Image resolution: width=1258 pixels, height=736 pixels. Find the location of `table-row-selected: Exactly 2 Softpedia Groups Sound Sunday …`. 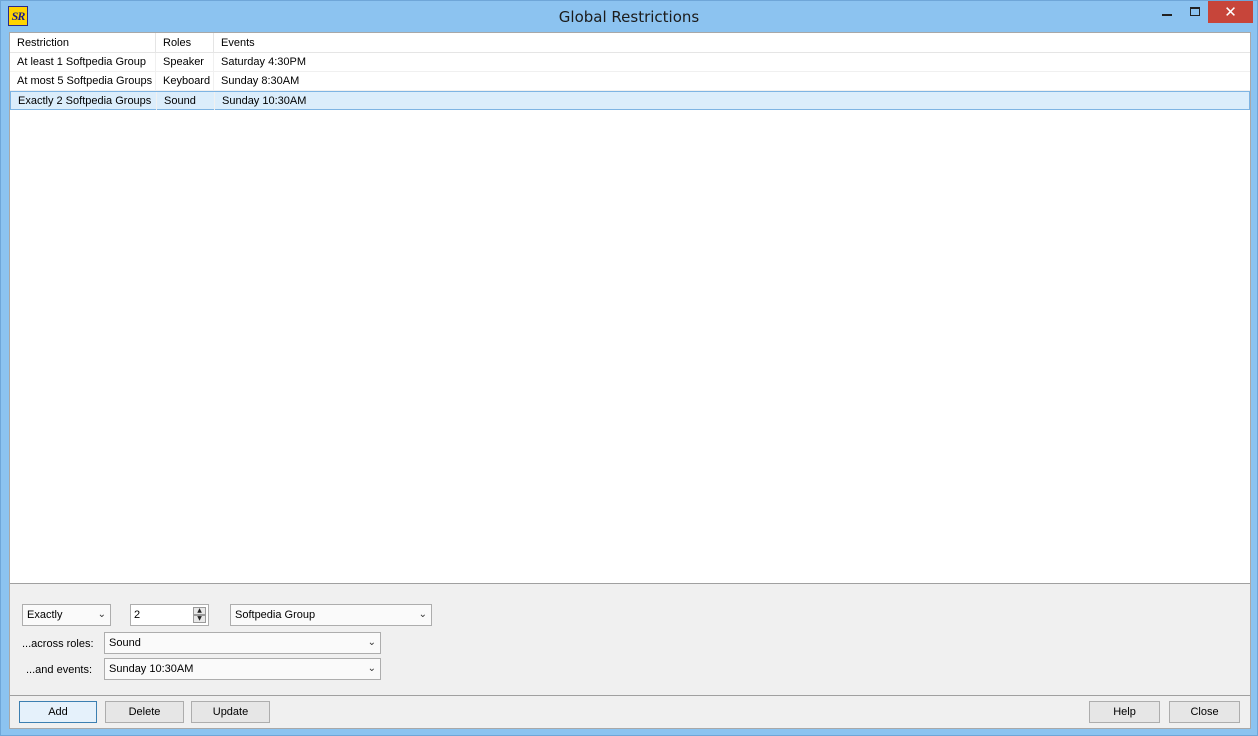

table-row-selected: Exactly 2 Softpedia Groups Sound Sunday … is located at coordinates (630, 100).